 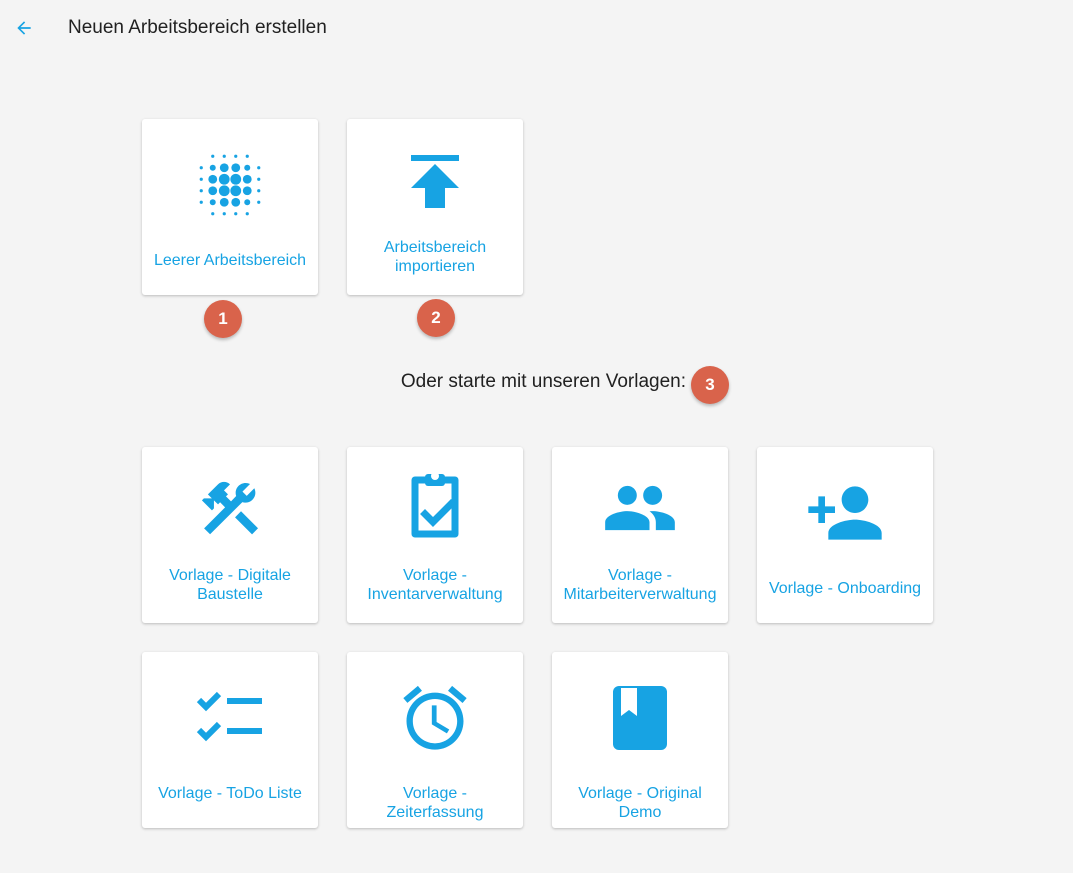 I want to click on template-card-onboarding: Vorlage - Onboarding, so click(x=845, y=535).